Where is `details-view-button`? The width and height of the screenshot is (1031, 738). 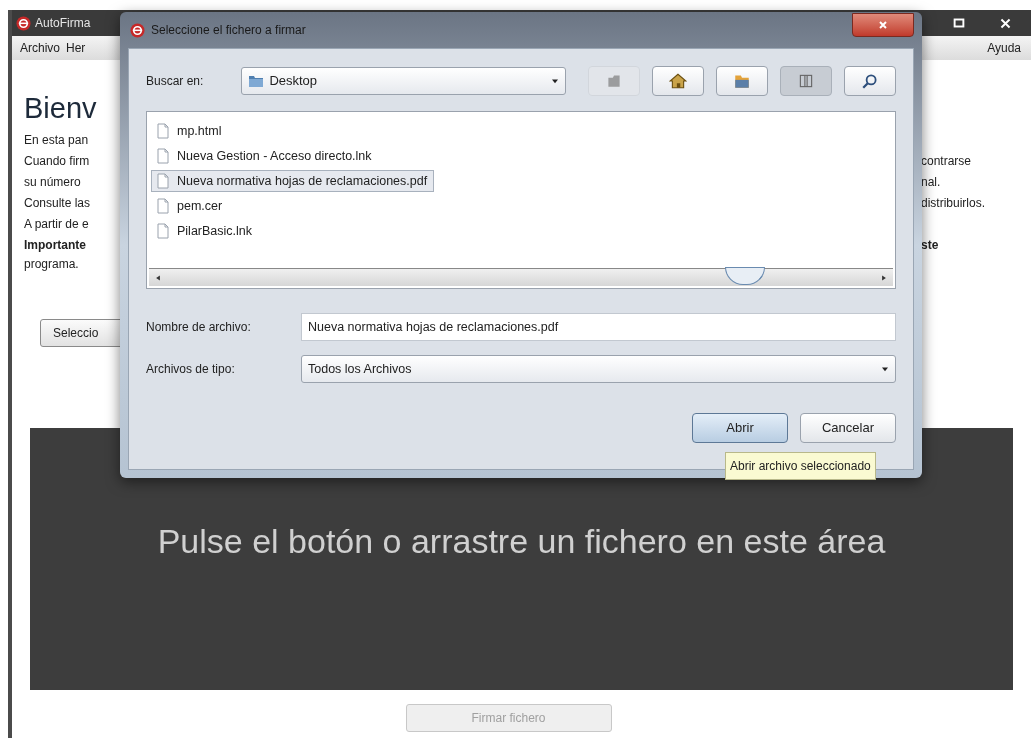 details-view-button is located at coordinates (870, 81).